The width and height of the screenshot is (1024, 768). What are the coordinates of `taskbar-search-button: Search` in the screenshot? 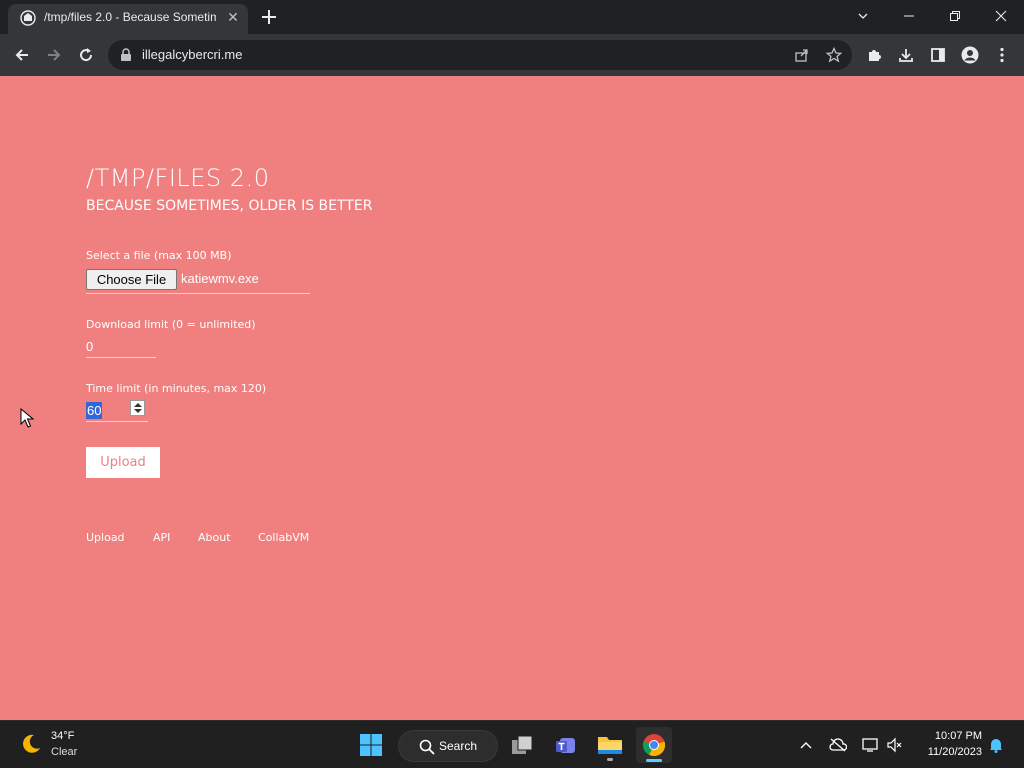 It's located at (448, 746).